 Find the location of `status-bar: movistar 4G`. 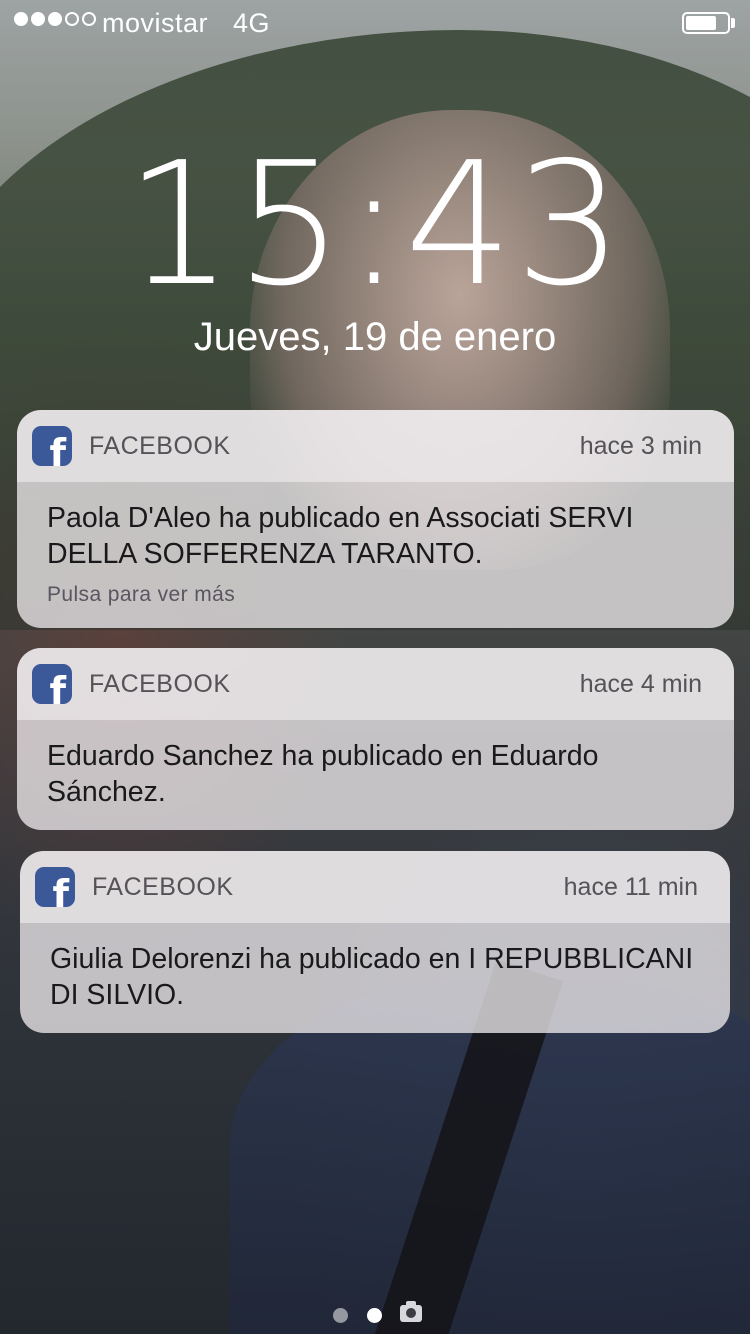

status-bar: movistar 4G is located at coordinates (375, 20).